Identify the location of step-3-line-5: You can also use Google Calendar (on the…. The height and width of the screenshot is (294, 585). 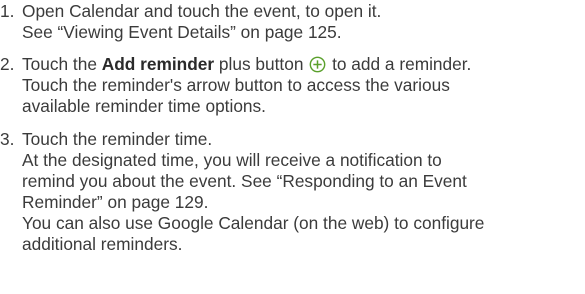
(253, 223).